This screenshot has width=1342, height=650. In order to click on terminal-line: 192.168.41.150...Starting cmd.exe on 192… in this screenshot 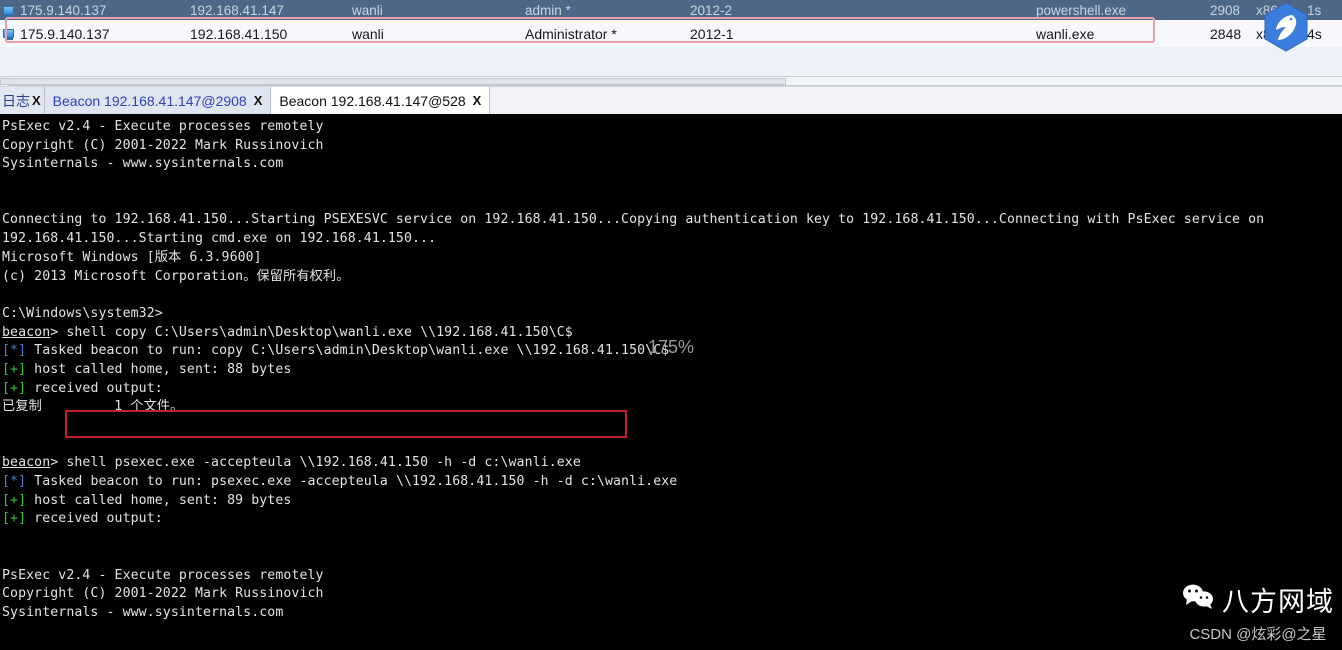, I will do `click(219, 239)`.